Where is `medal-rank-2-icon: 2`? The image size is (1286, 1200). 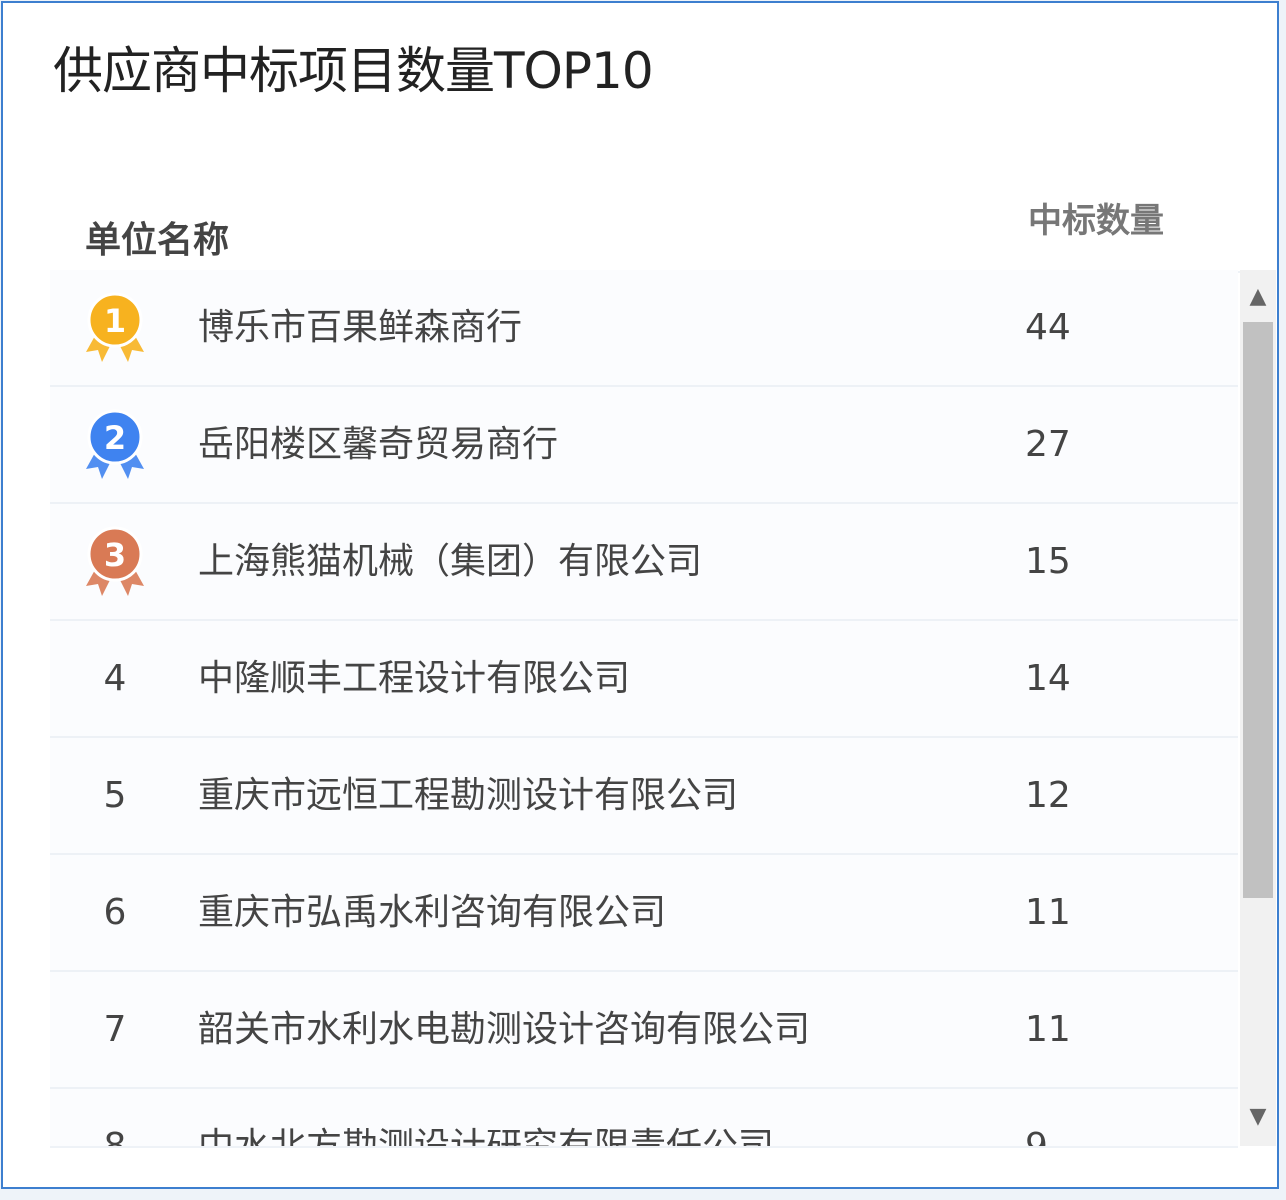 medal-rank-2-icon: 2 is located at coordinates (115, 444).